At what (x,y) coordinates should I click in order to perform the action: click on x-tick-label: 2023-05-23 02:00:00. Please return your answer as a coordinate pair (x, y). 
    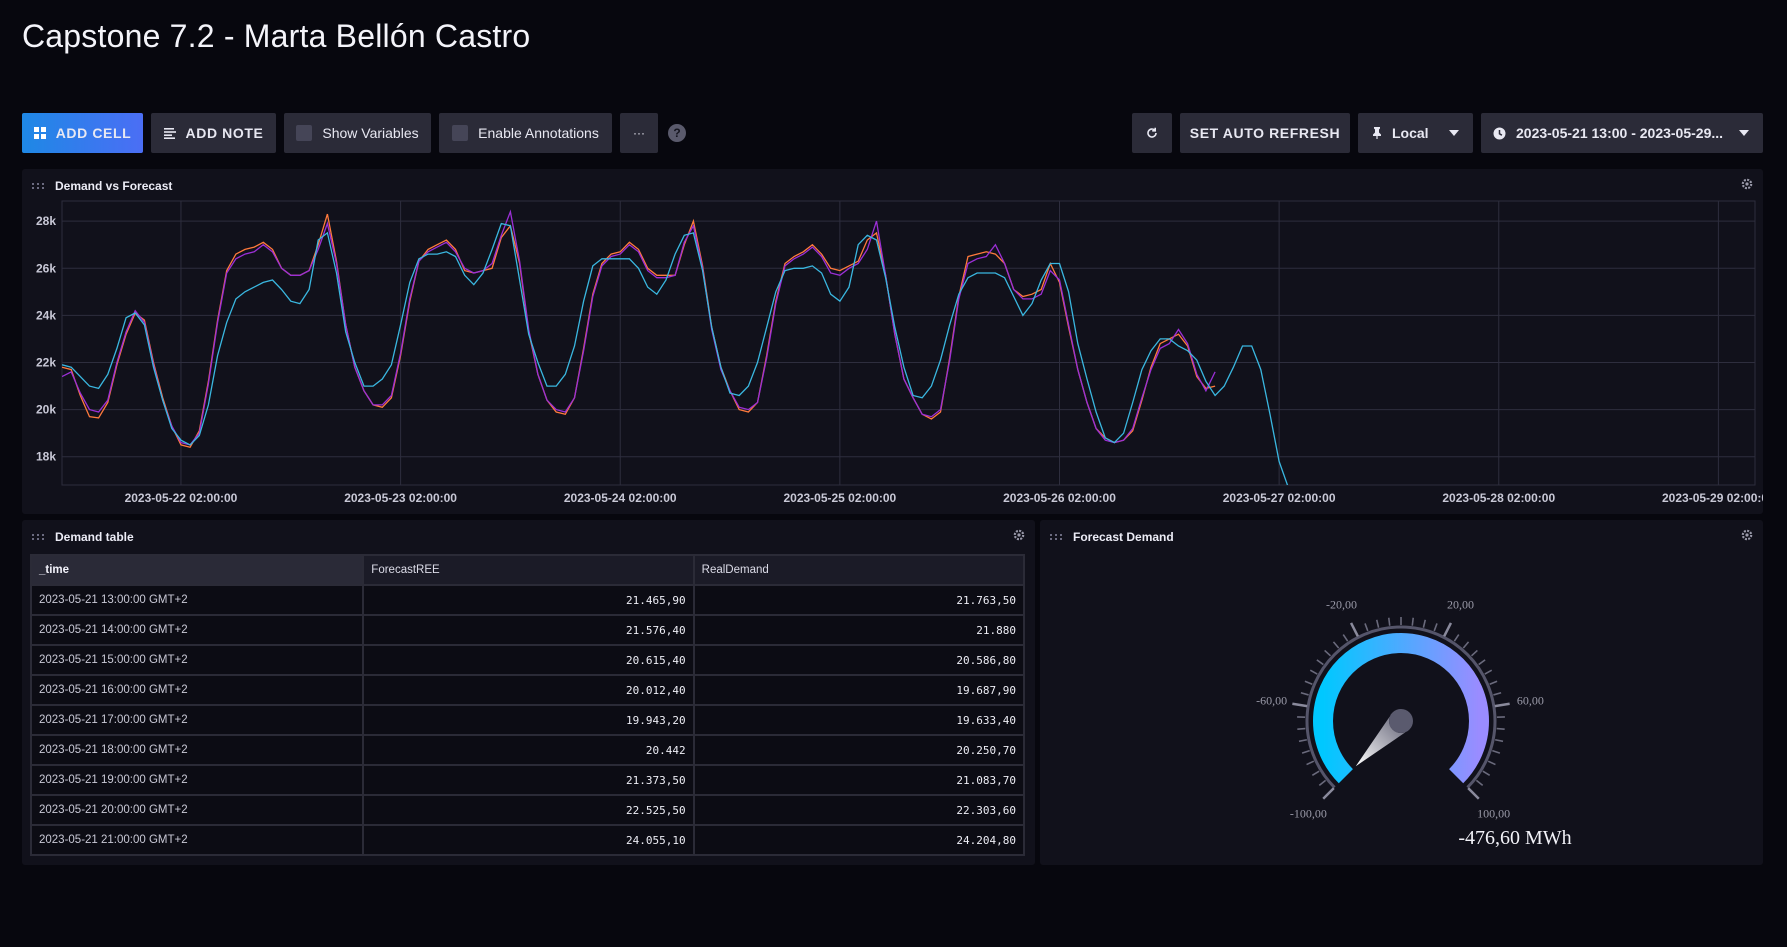
    Looking at the image, I should click on (400, 498).